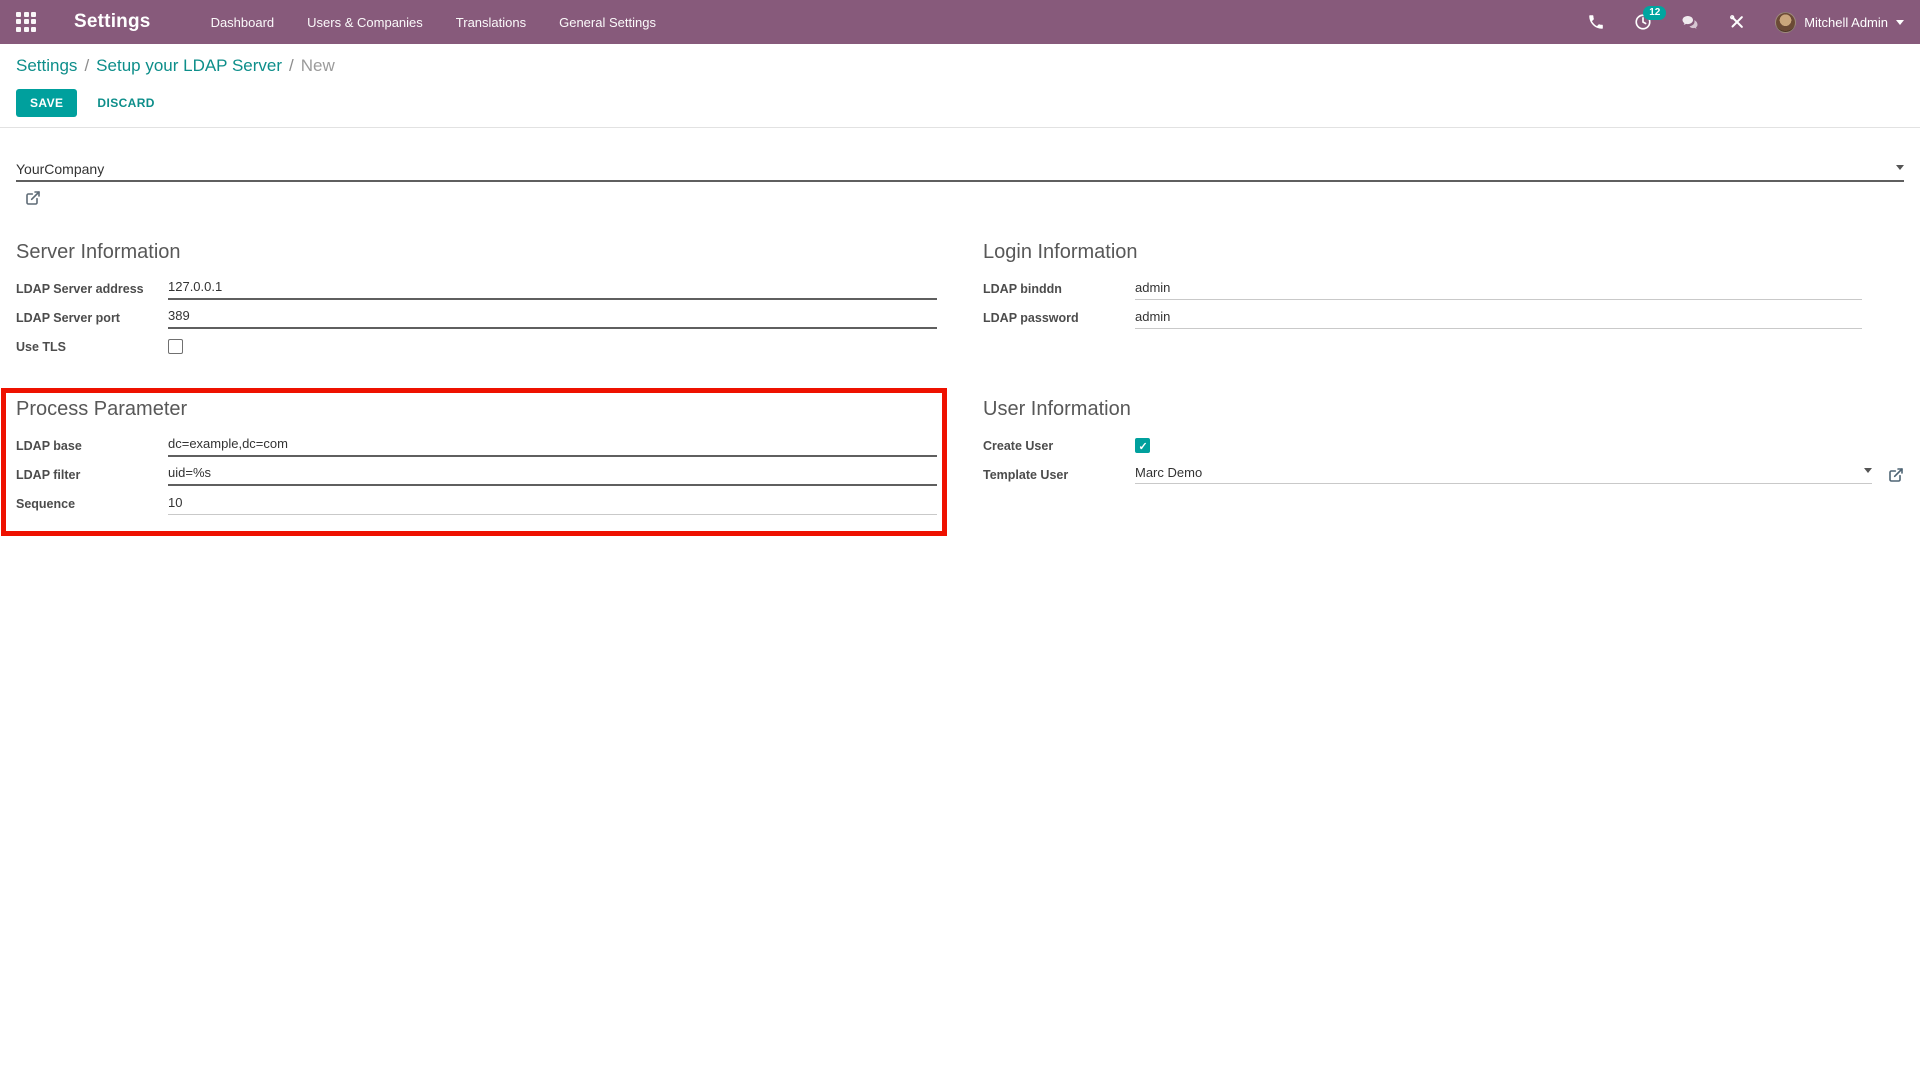  What do you see at coordinates (607, 22) in the screenshot?
I see `menu-general-settings: General Settings` at bounding box center [607, 22].